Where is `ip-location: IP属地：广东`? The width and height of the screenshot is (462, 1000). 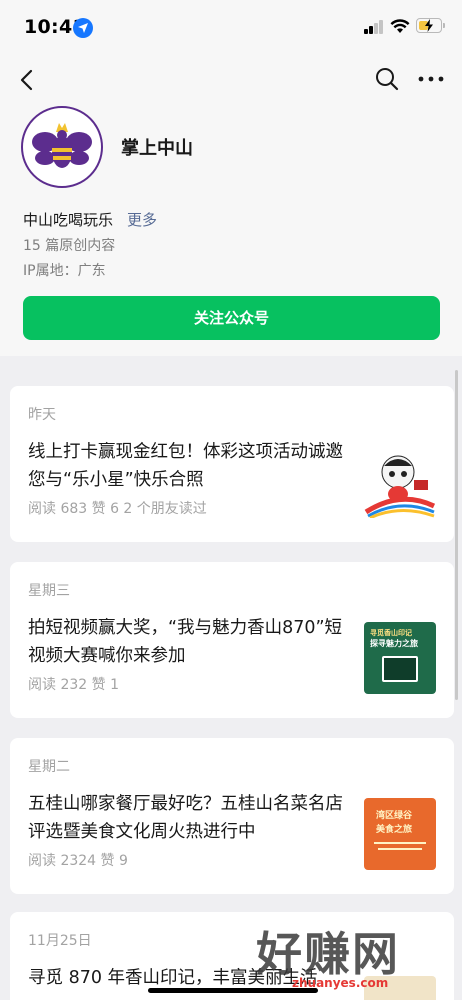 ip-location: IP属地：广东 is located at coordinates (64, 271).